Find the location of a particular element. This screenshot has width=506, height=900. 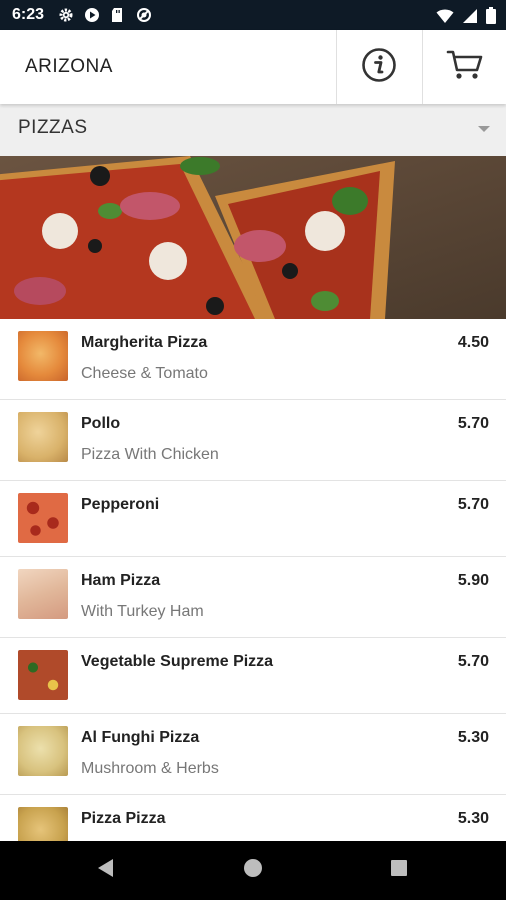

item-name: Margherita Pizza is located at coordinates (144, 342).